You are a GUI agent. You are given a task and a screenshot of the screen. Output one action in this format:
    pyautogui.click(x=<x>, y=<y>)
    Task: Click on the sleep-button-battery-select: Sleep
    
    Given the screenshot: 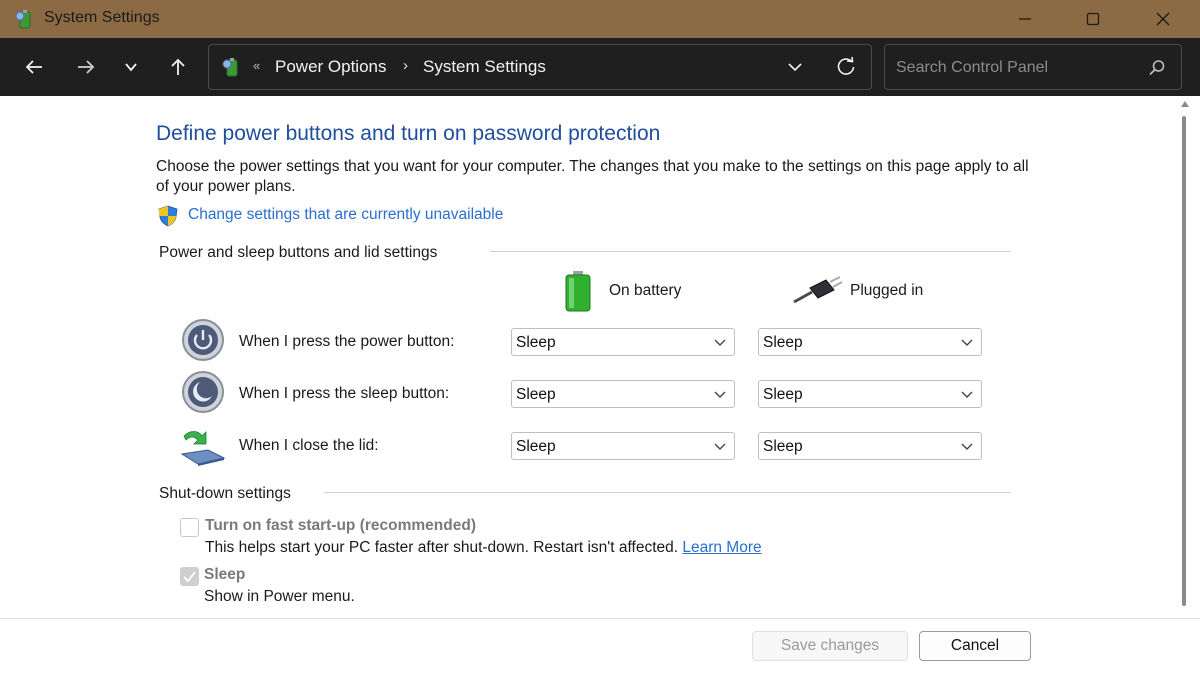 What is the action you would take?
    pyautogui.click(x=623, y=394)
    